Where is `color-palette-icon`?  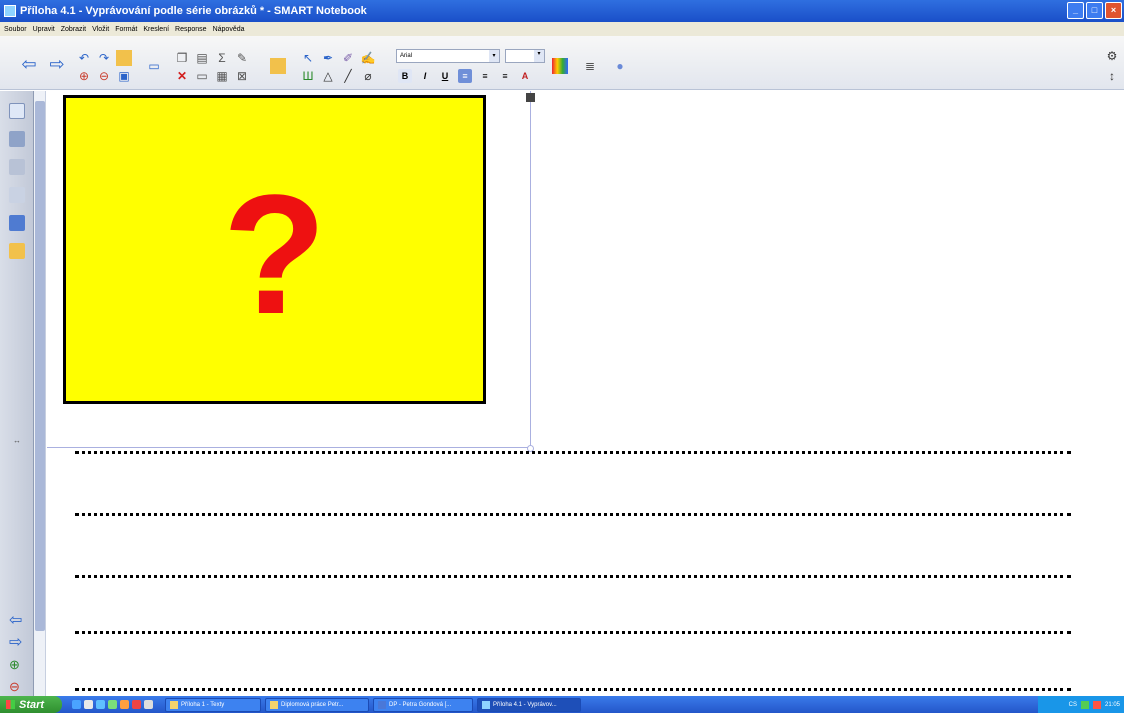 color-palette-icon is located at coordinates (560, 66).